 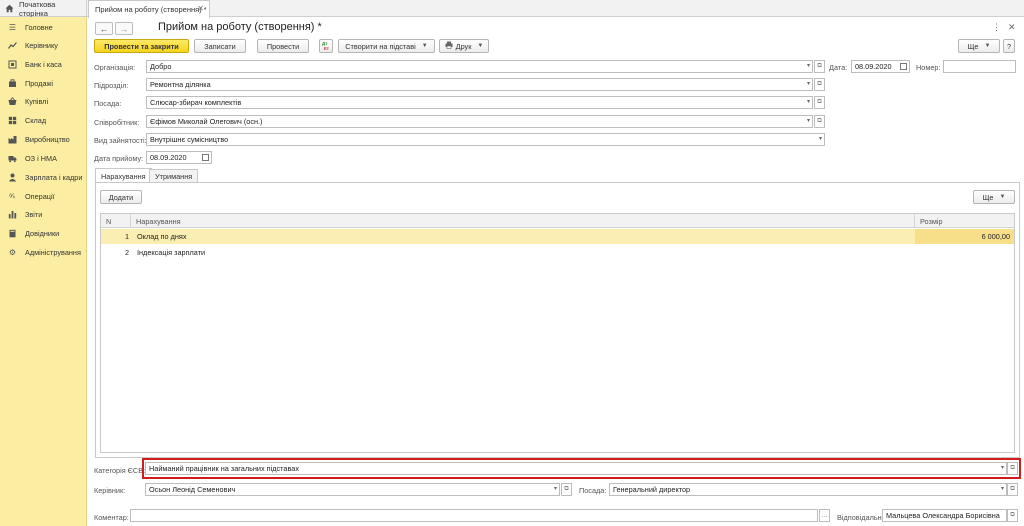 What do you see at coordinates (171, 252) in the screenshot?
I see `row-accrual-name: Індексація зарплати` at bounding box center [171, 252].